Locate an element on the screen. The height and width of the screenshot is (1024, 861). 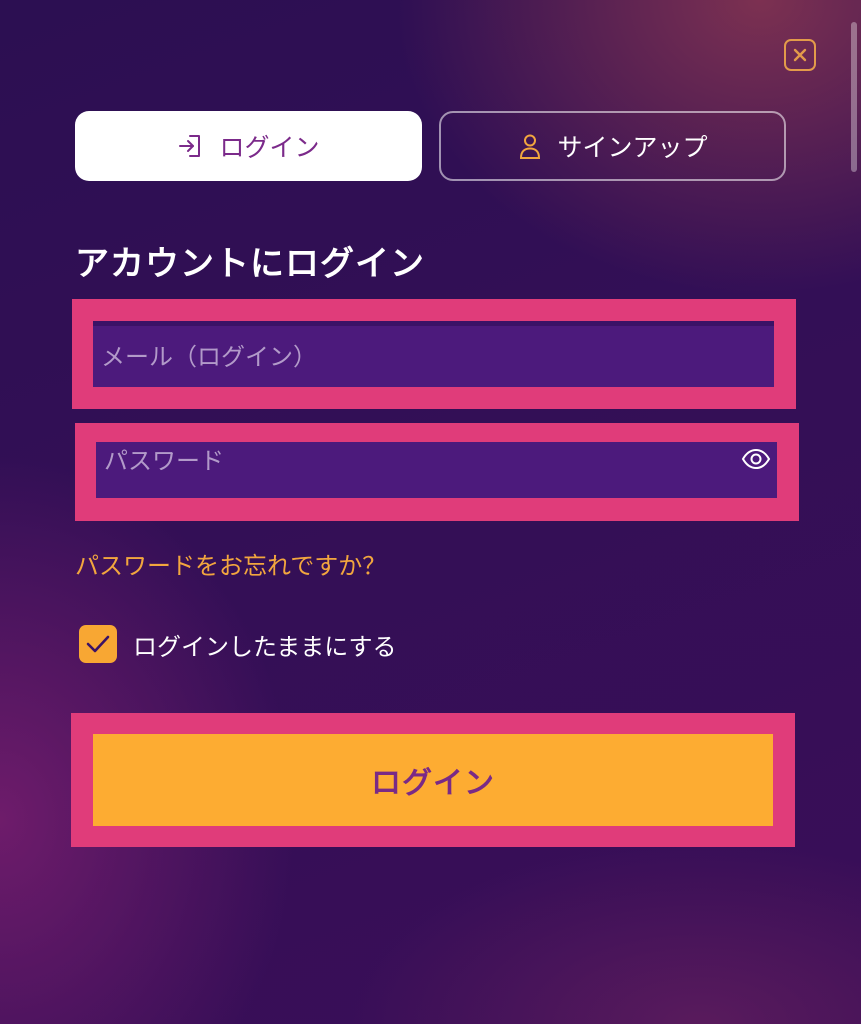
tab-login: ログイン is located at coordinates (248, 146).